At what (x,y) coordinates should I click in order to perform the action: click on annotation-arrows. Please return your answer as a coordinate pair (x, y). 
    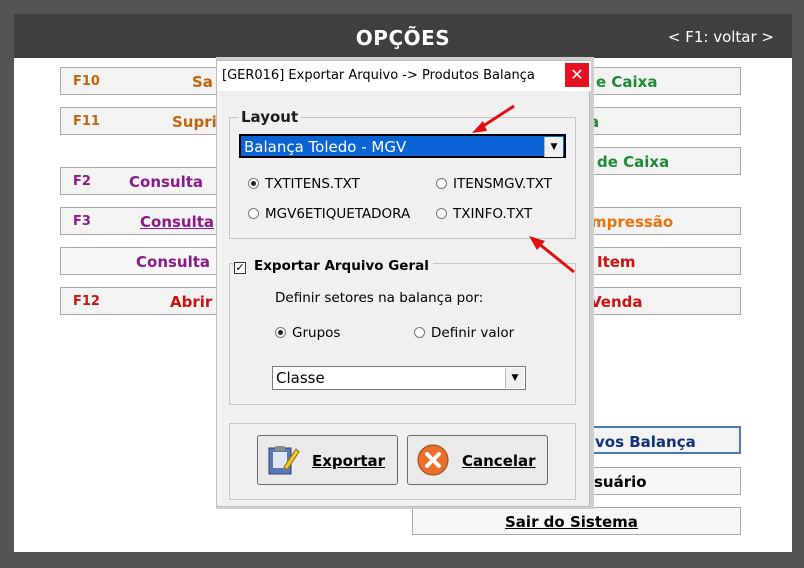
    Looking at the image, I should click on (523, 189).